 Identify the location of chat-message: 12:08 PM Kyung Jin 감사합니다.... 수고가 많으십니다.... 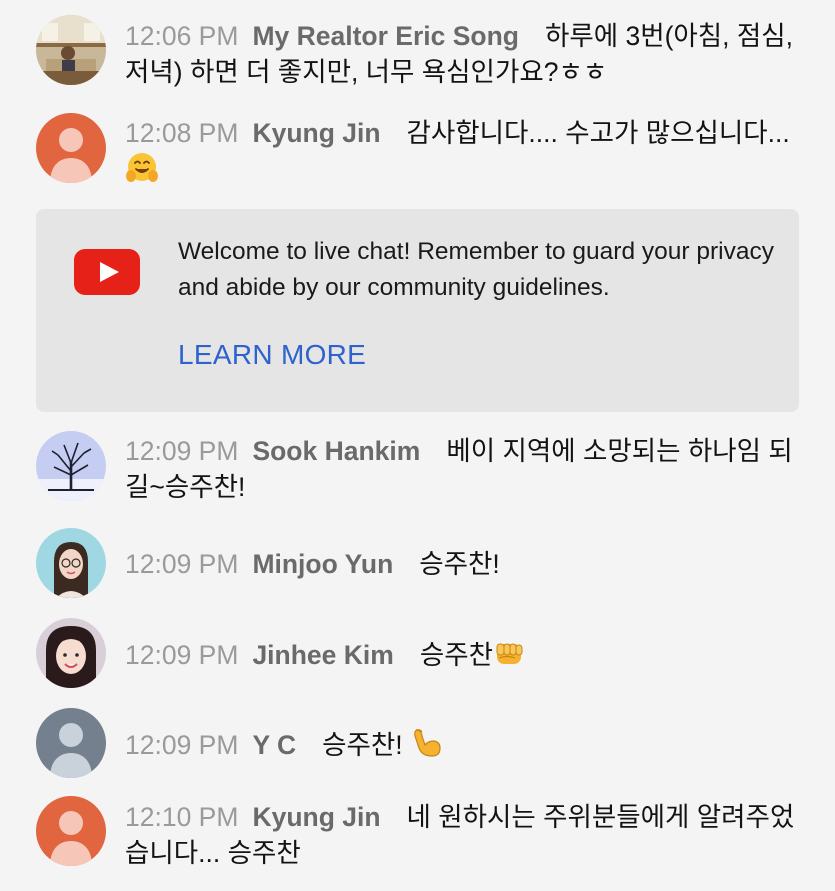
(417, 150).